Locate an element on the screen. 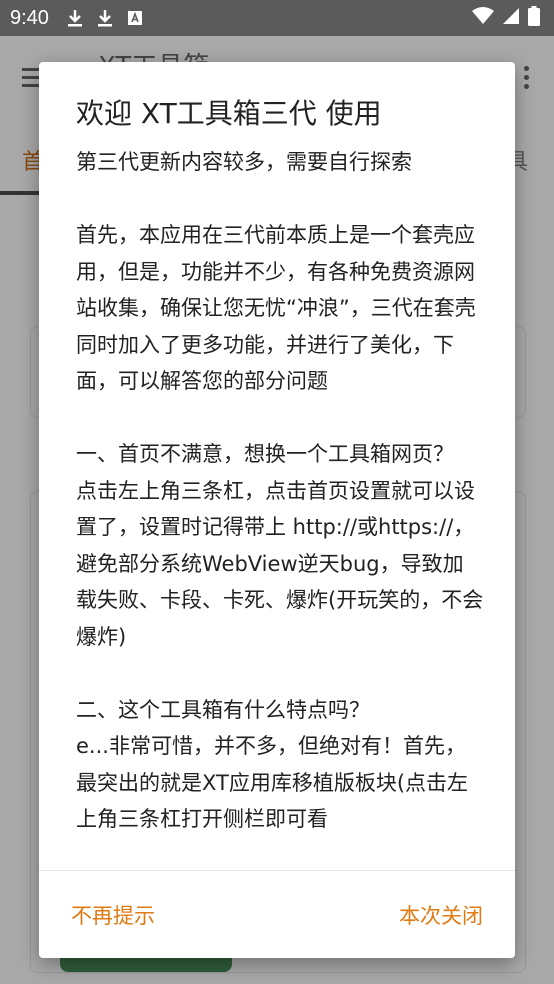  more-vert-icon is located at coordinates (527, 79).